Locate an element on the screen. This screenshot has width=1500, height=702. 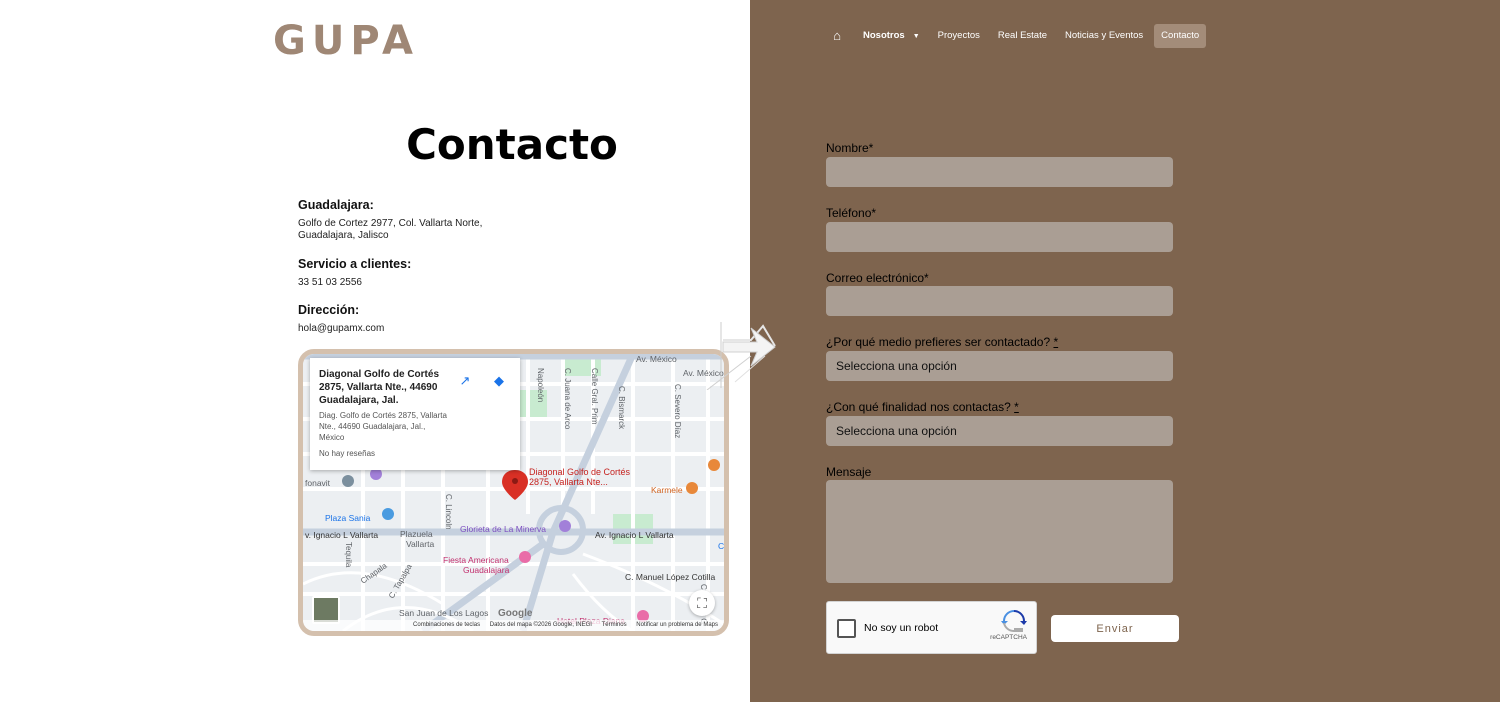
terms-link: Términos is located at coordinates (614, 625).